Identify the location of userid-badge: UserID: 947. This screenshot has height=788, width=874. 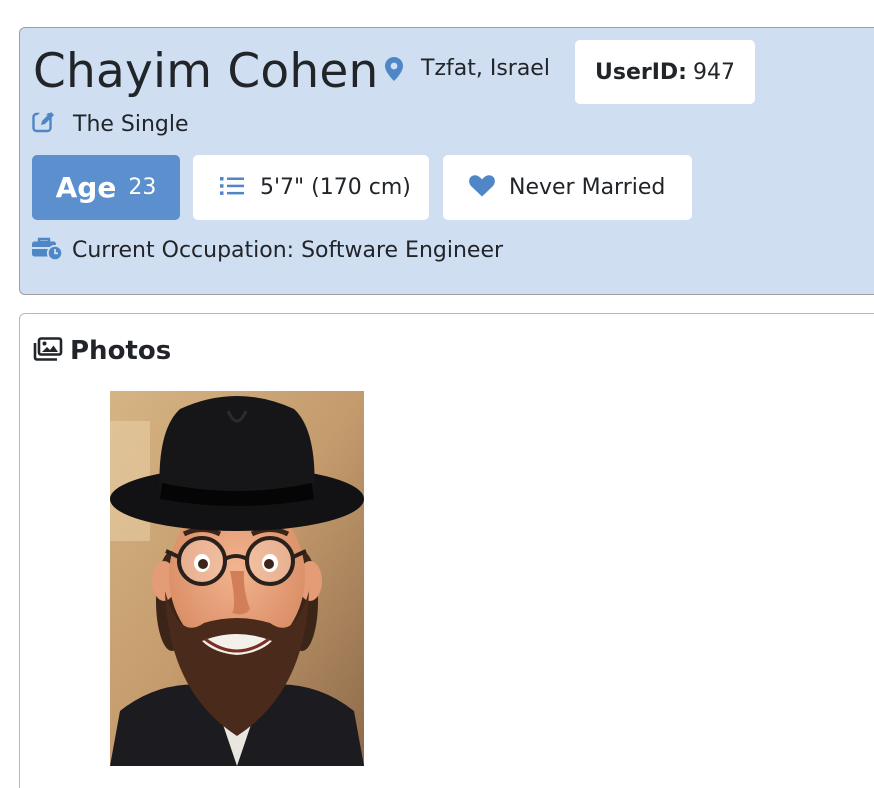
(665, 72).